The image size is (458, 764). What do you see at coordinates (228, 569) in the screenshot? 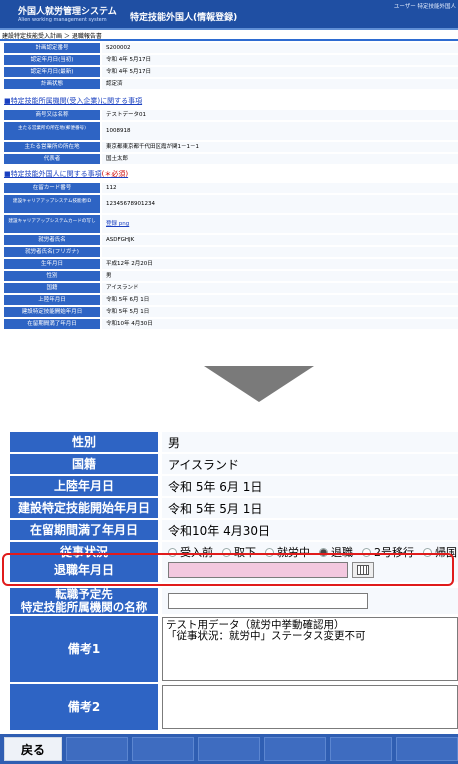
I see `highlight-frame` at bounding box center [228, 569].